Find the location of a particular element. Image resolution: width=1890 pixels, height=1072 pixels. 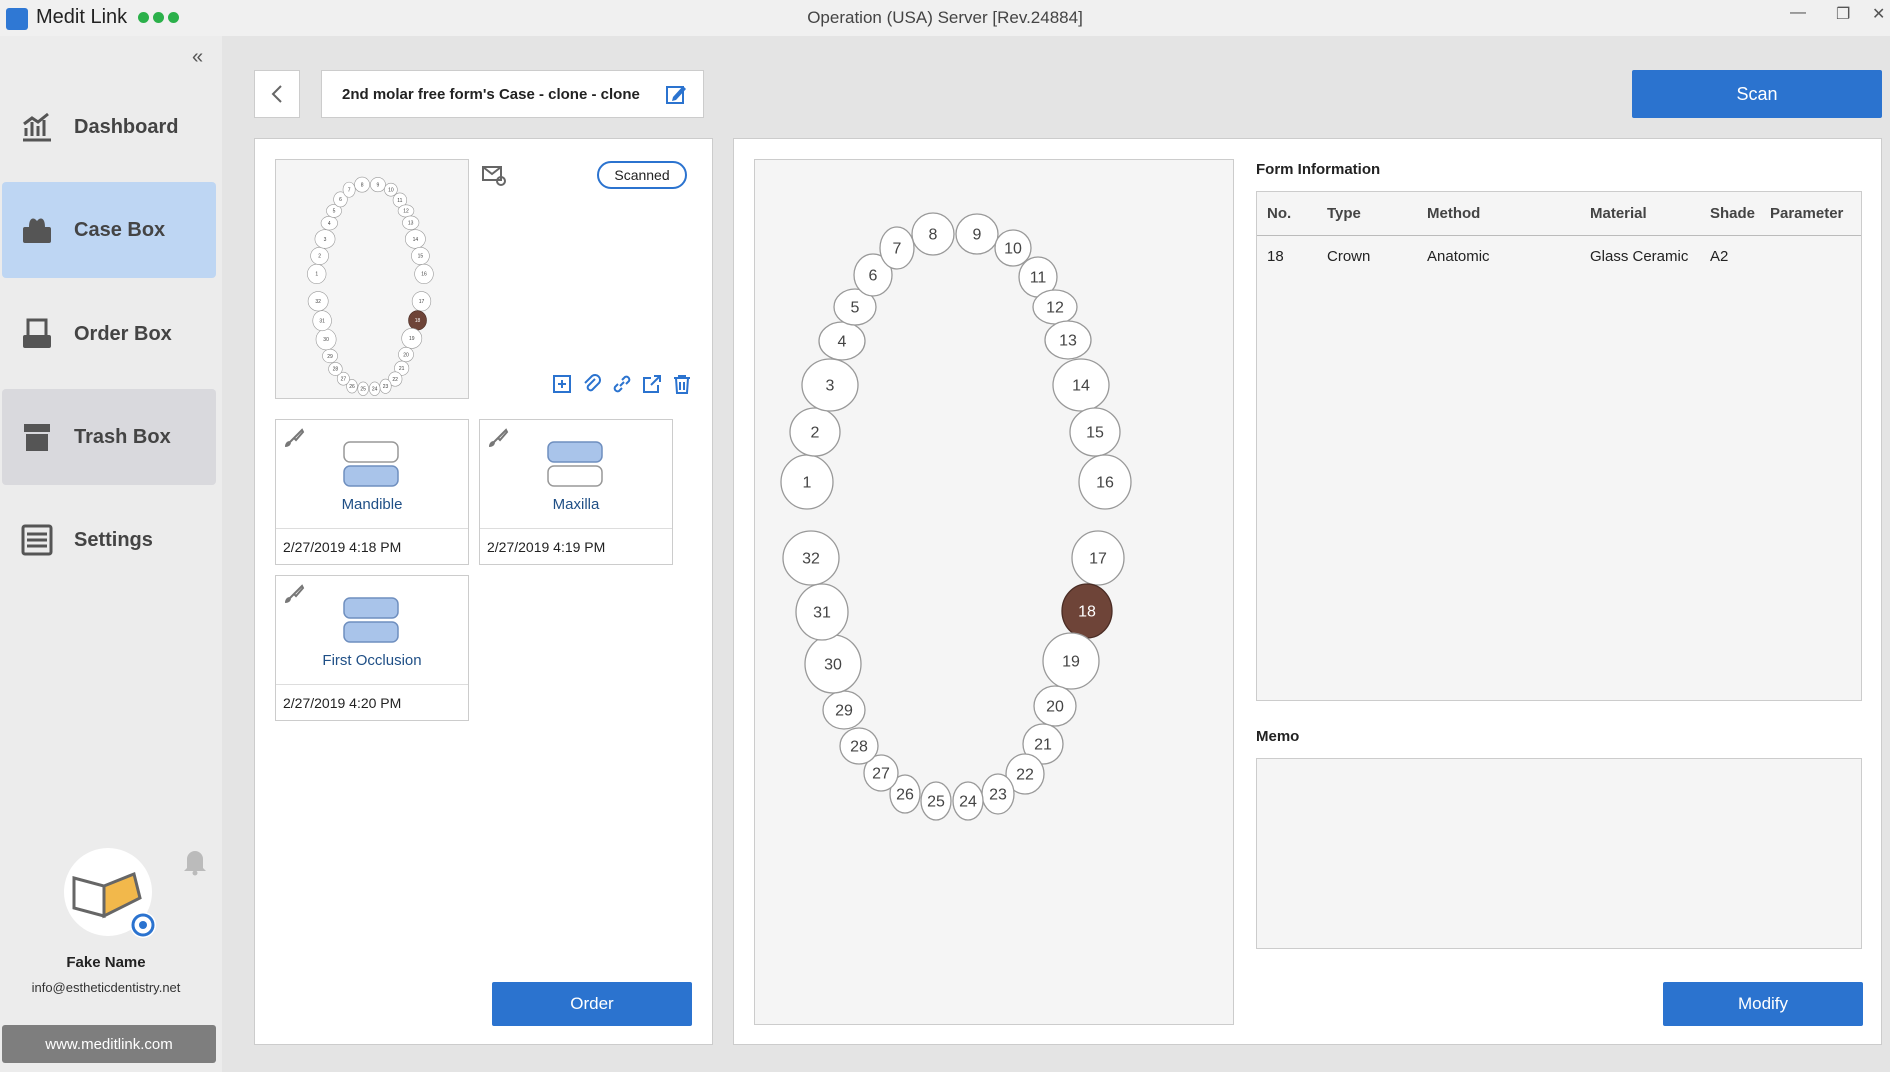

add-copy-icon is located at coordinates (562, 384).